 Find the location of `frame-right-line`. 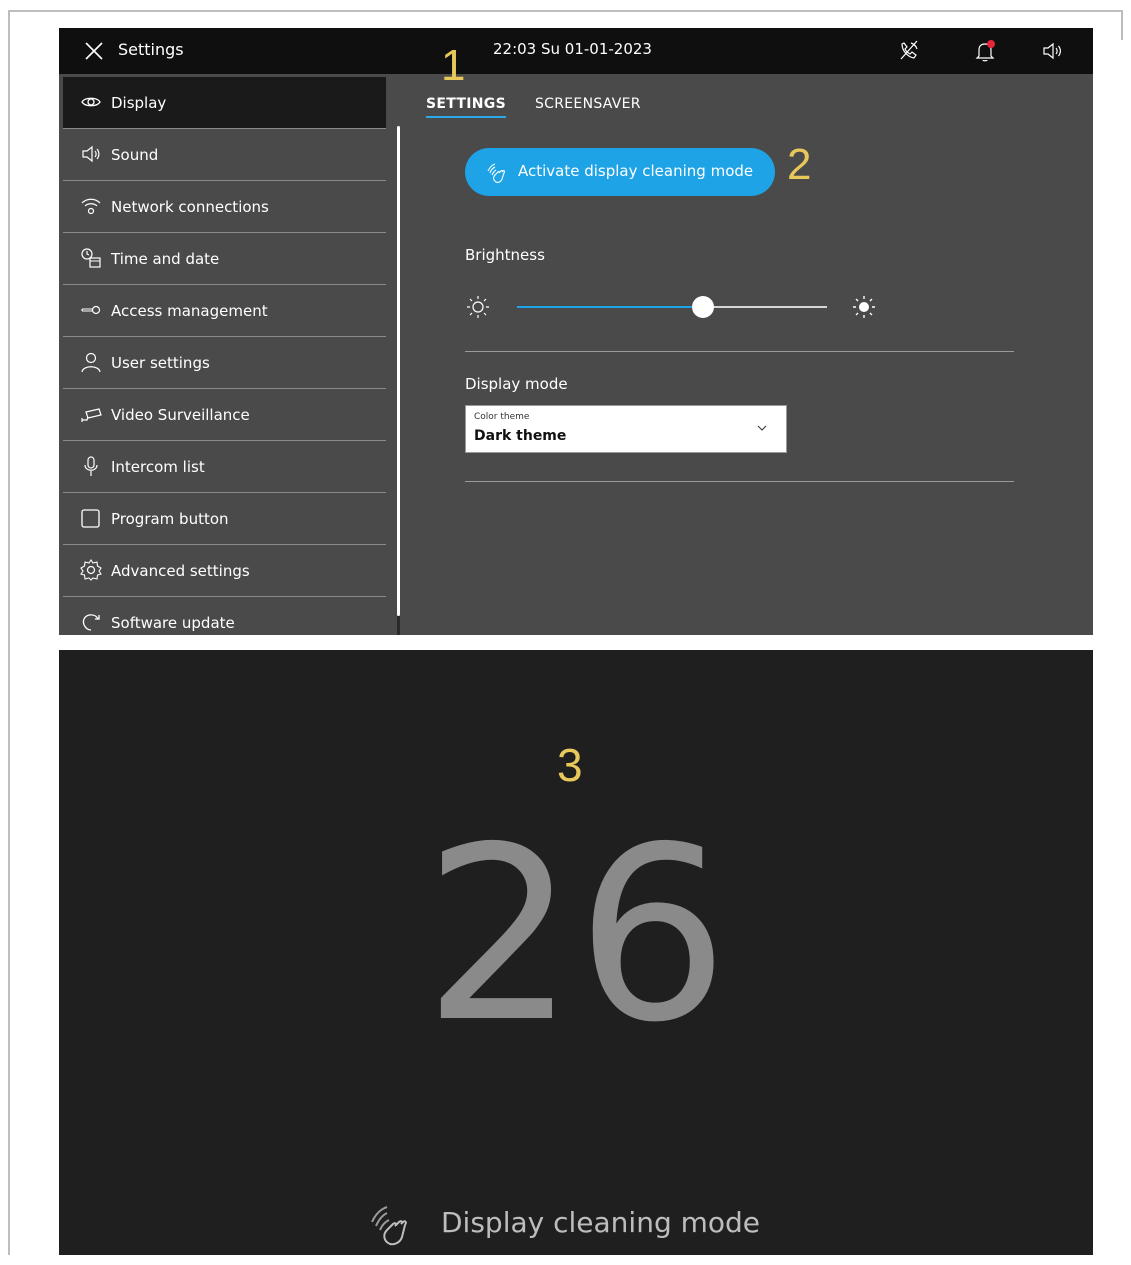

frame-right-line is located at coordinates (1122, 25).